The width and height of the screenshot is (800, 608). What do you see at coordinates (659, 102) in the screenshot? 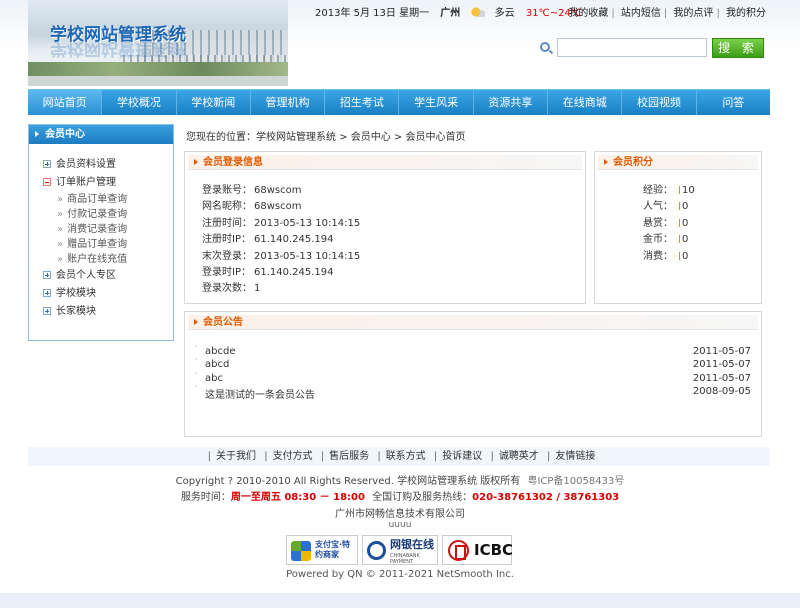
I see `nav-item-videos: 校园视频` at bounding box center [659, 102].